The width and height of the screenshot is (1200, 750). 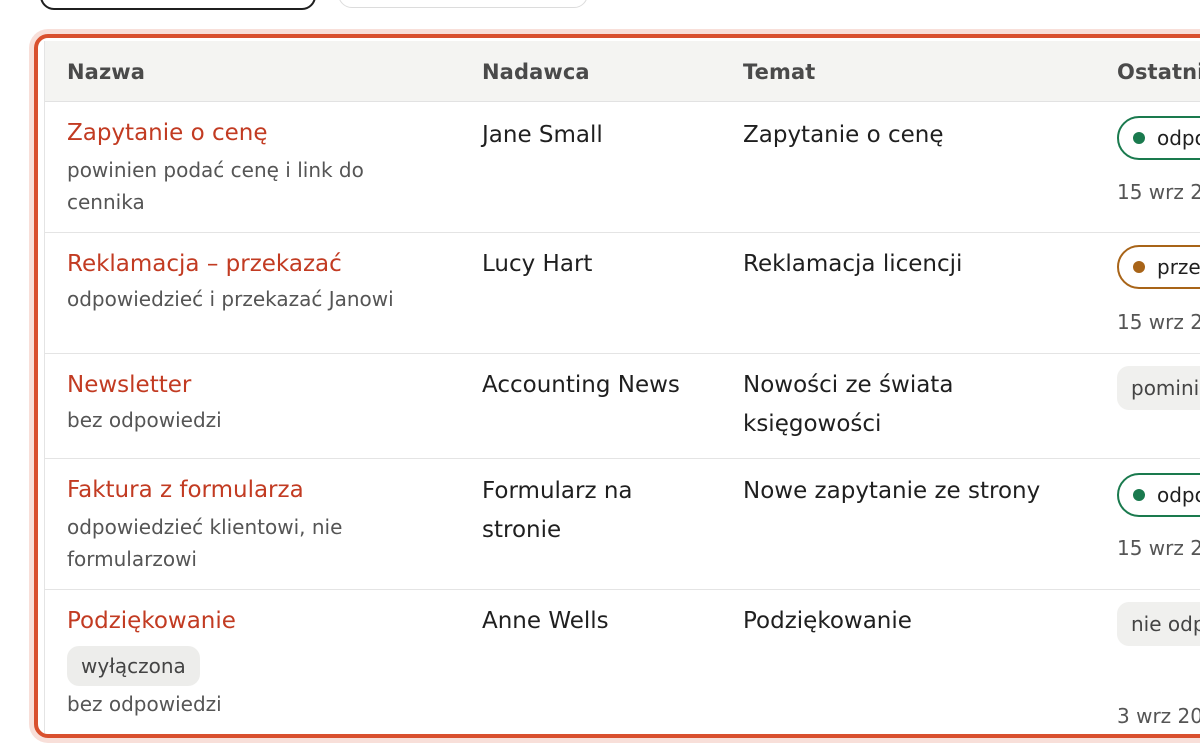 I want to click on rule-description: odpowiedzieć klientowi, nie formularzowi, so click(x=205, y=543).